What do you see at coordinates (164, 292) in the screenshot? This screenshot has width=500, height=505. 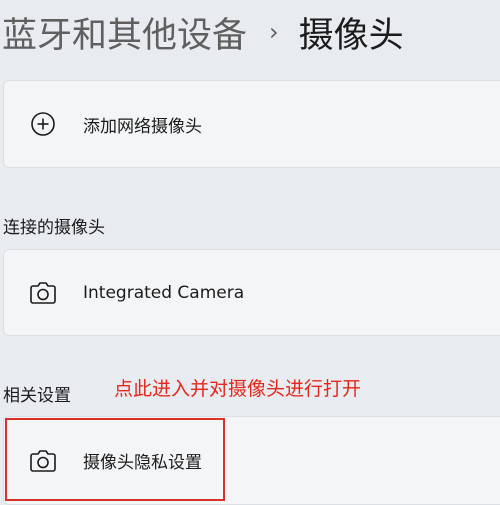 I see `camera-name: Integrated Camera` at bounding box center [164, 292].